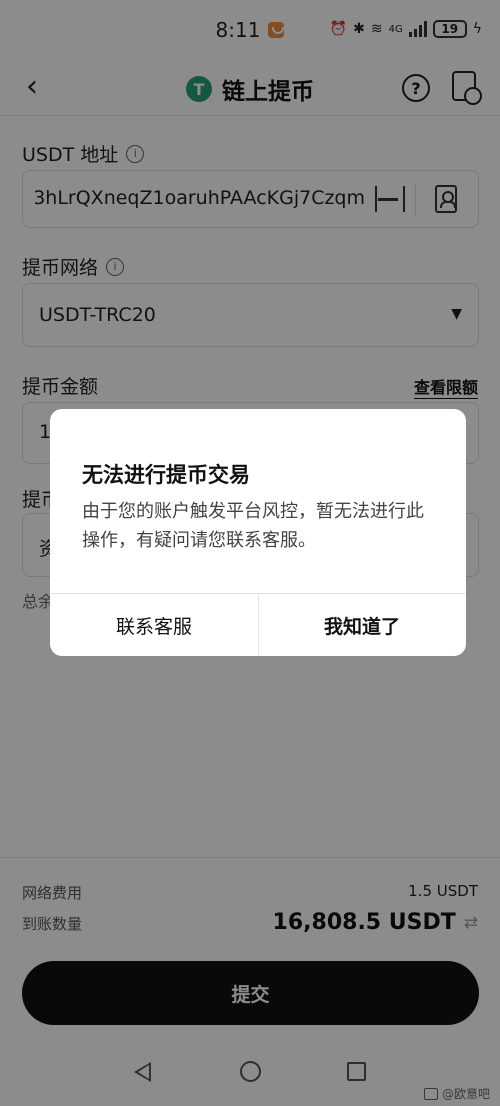 This screenshot has width=500, height=1106. What do you see at coordinates (253, 526) in the screenshot?
I see `dialog-message: 由于您的账户触发平台风控，暂无法进行此操作，有疑问请您联系客服。` at bounding box center [253, 526].